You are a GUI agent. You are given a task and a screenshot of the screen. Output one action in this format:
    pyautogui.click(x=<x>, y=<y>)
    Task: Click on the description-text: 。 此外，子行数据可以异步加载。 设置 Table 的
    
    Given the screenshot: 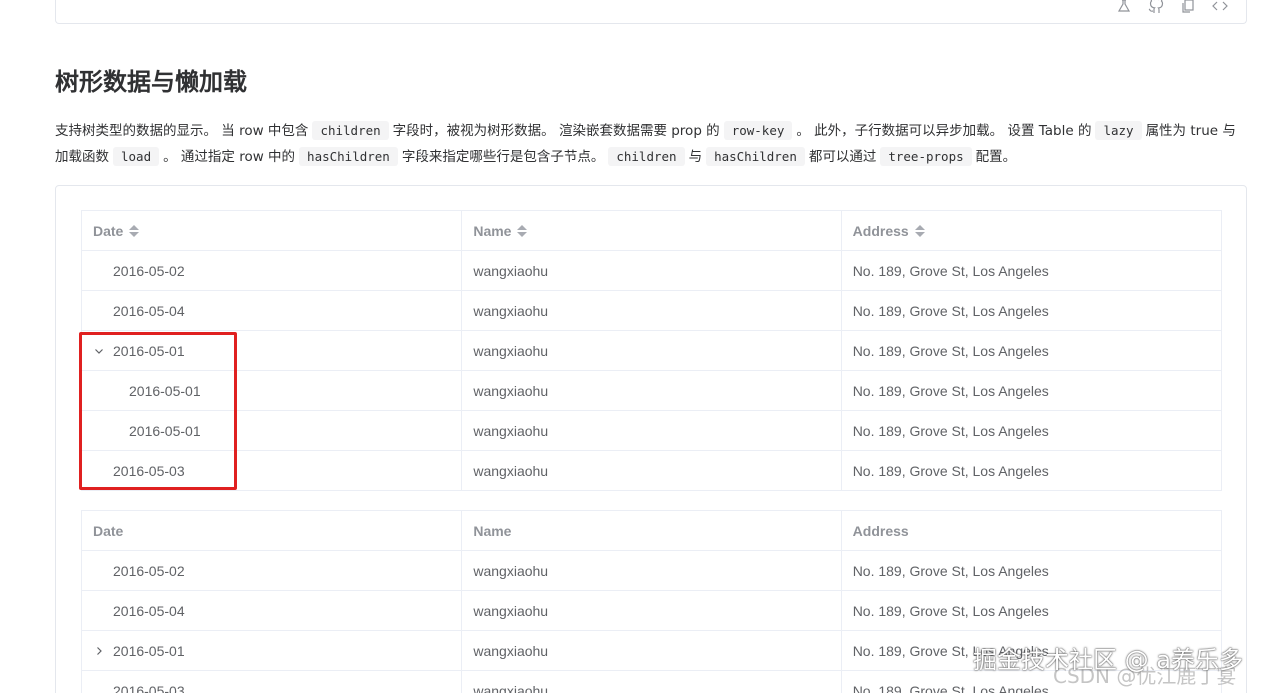 What is the action you would take?
    pyautogui.click(x=944, y=131)
    